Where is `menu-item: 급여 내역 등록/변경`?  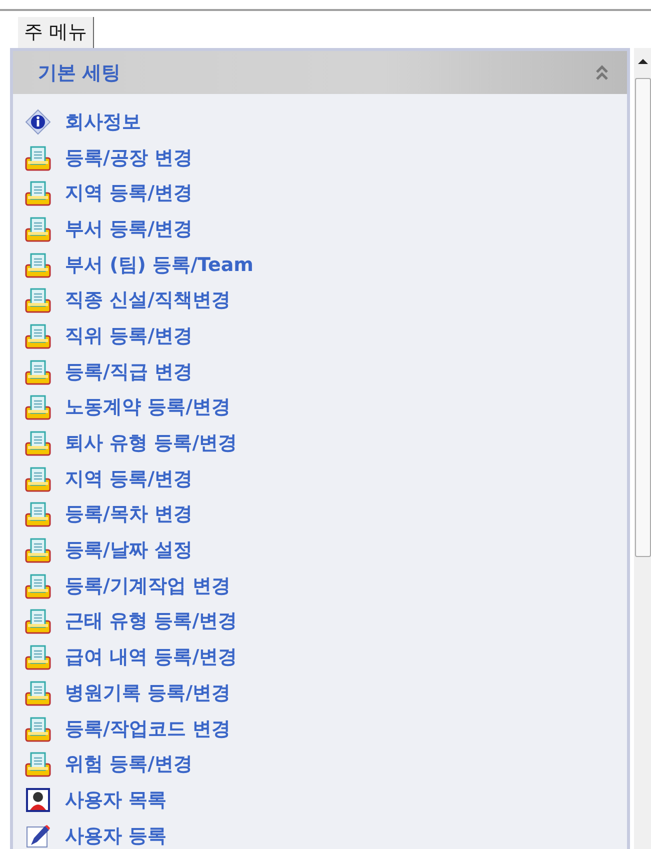
menu-item: 급여 내역 등록/변경 is located at coordinates (151, 657).